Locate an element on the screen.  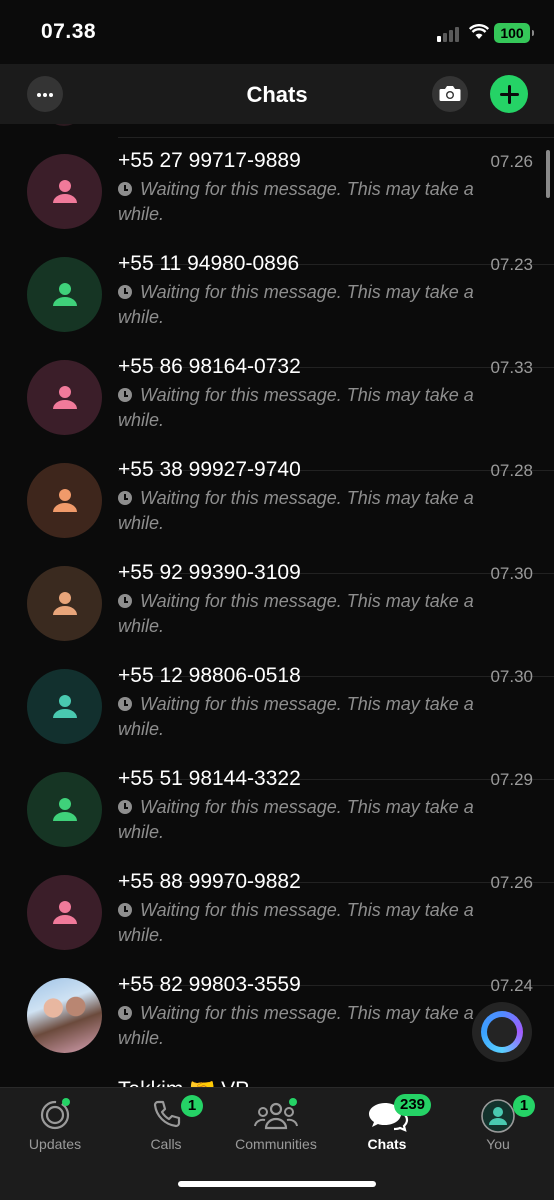
camera-icon is located at coordinates (450, 93).